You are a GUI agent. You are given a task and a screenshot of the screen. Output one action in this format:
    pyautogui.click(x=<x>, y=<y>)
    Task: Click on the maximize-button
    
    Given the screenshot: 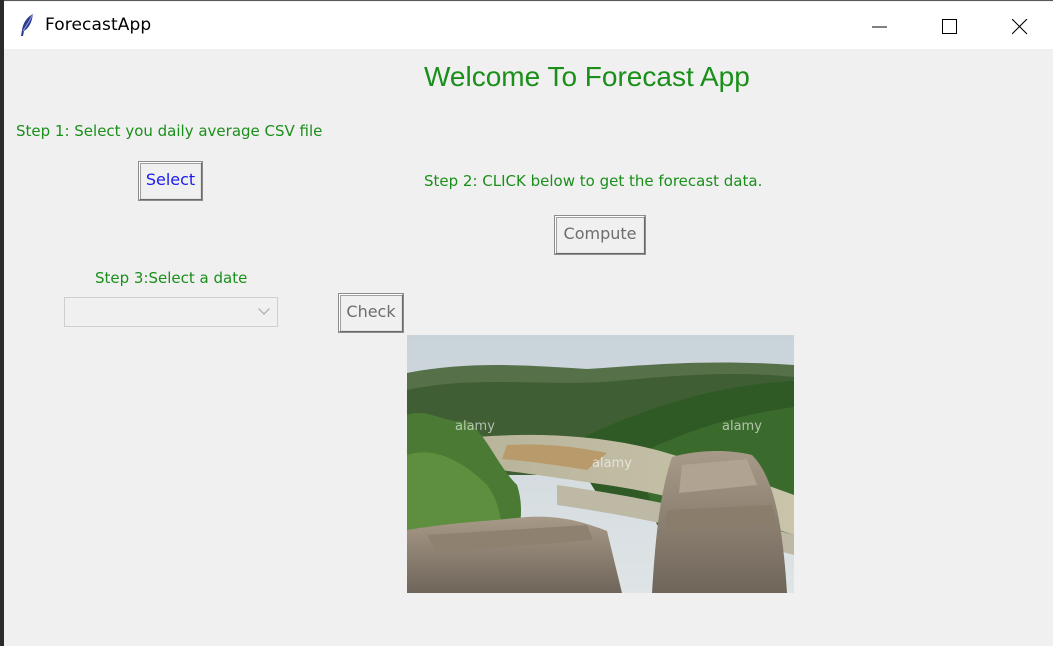 What is the action you would take?
    pyautogui.click(x=949, y=26)
    